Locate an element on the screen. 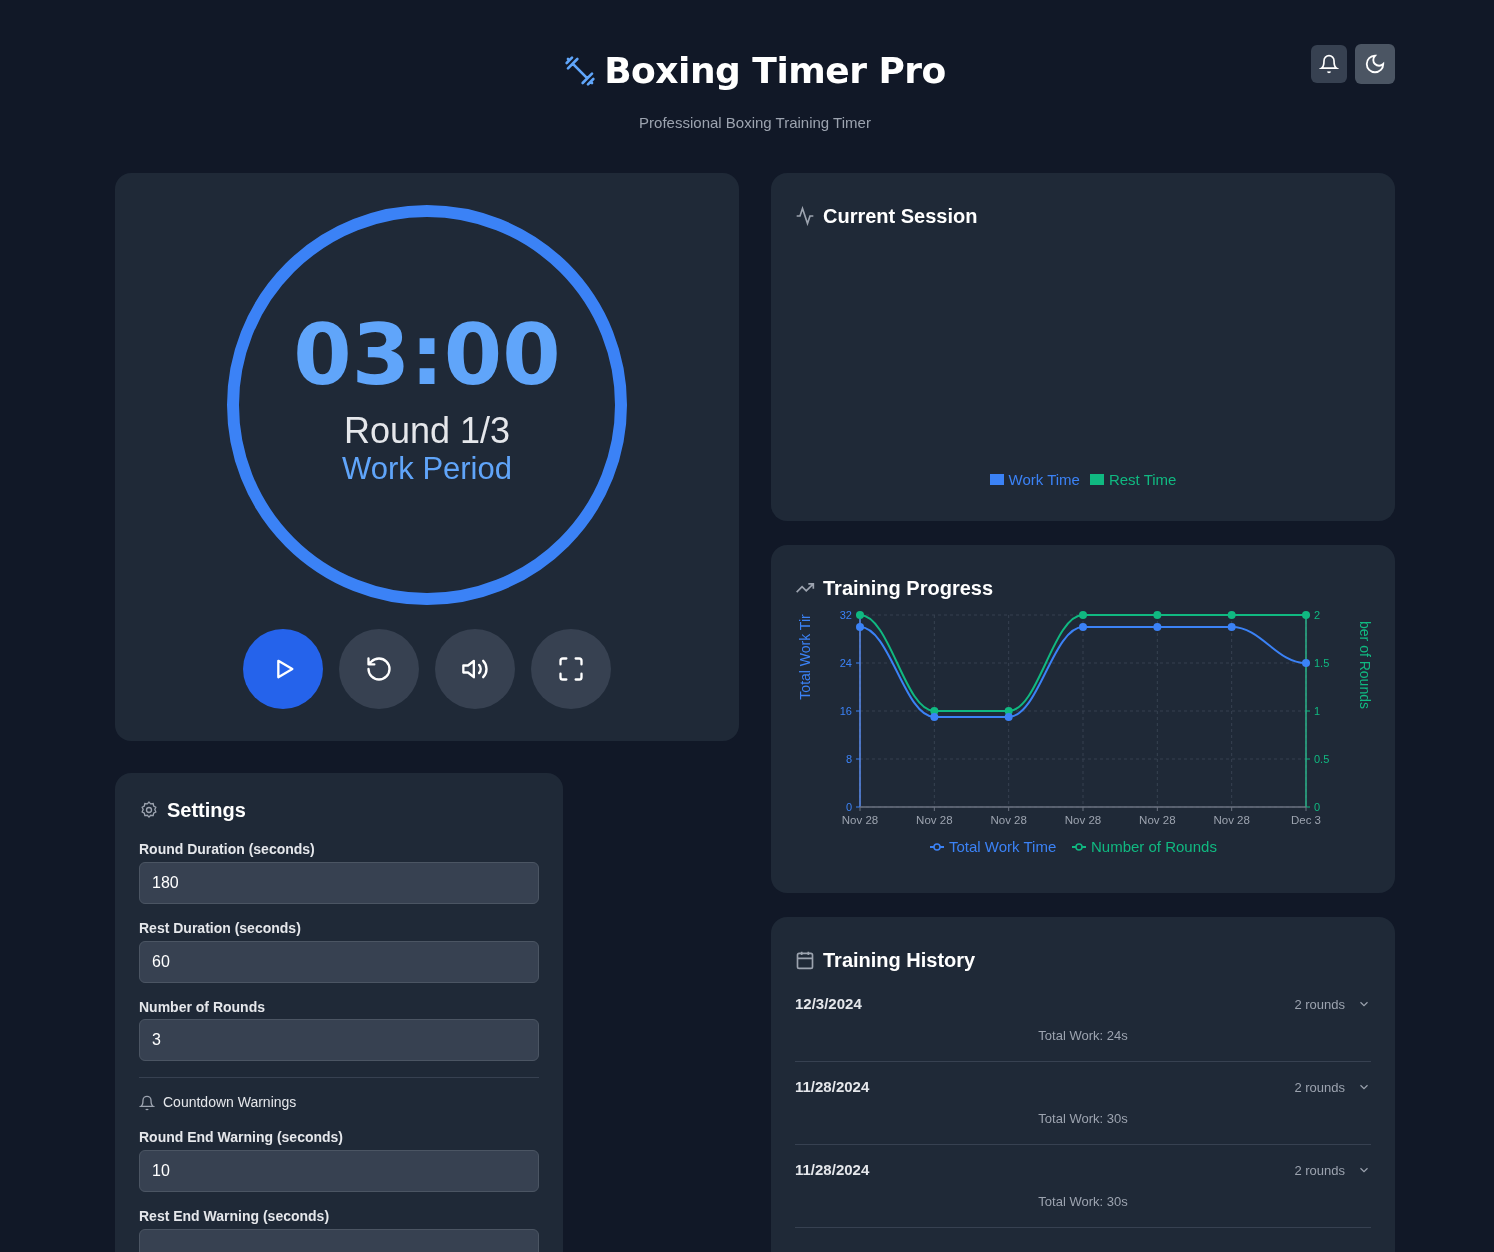 This screenshot has width=1494, height=1252. fullscreen-icon is located at coordinates (571, 669).